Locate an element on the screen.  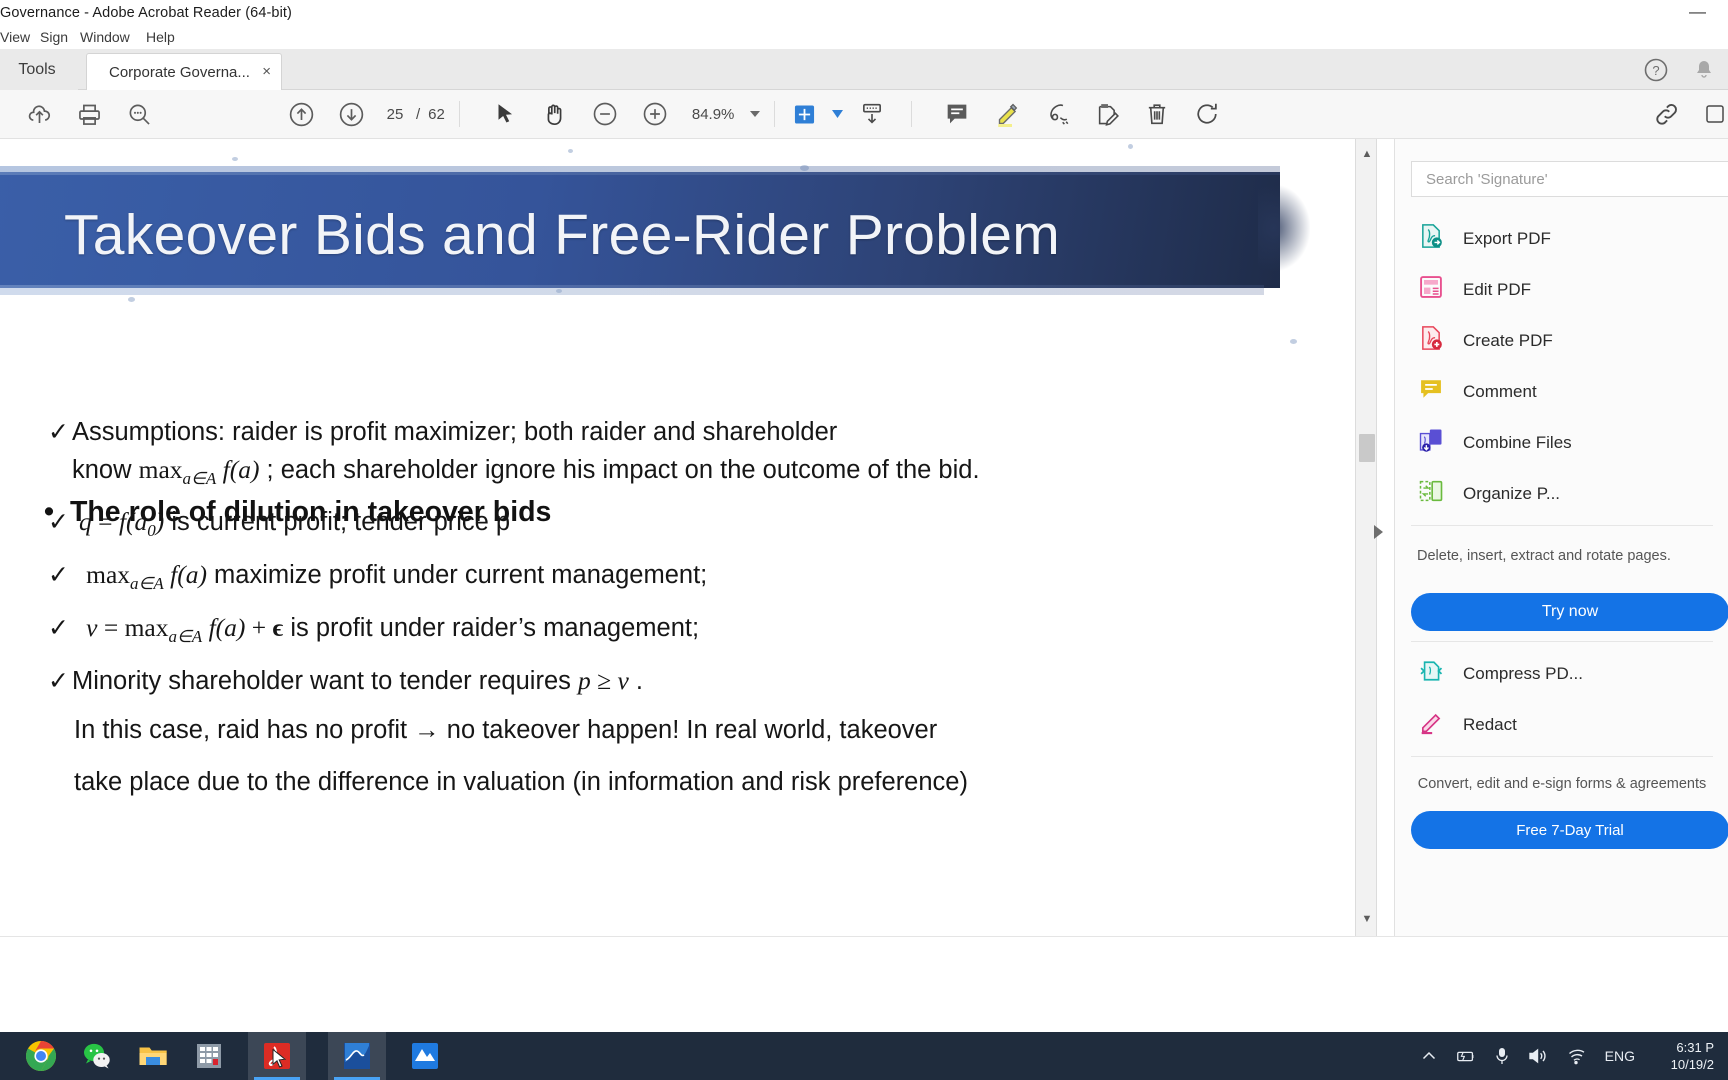
math-subscript: a∈A is located at coordinates (147, 584).